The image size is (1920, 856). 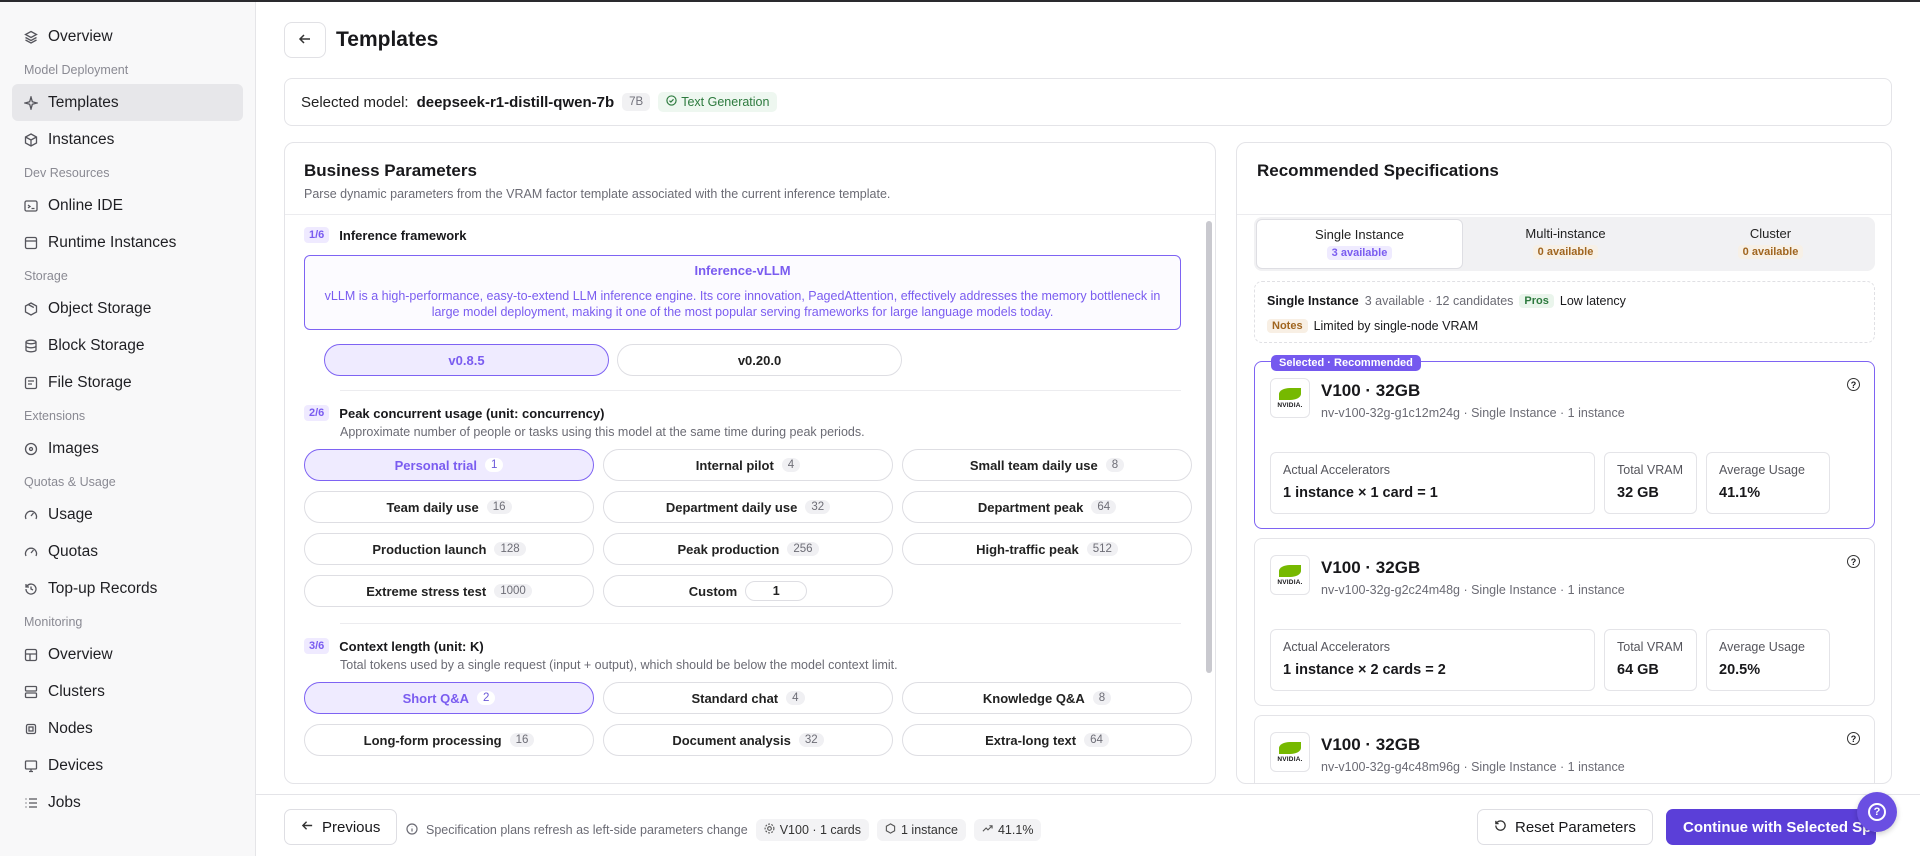 I want to click on scrollbar-thumb, so click(x=1209, y=447).